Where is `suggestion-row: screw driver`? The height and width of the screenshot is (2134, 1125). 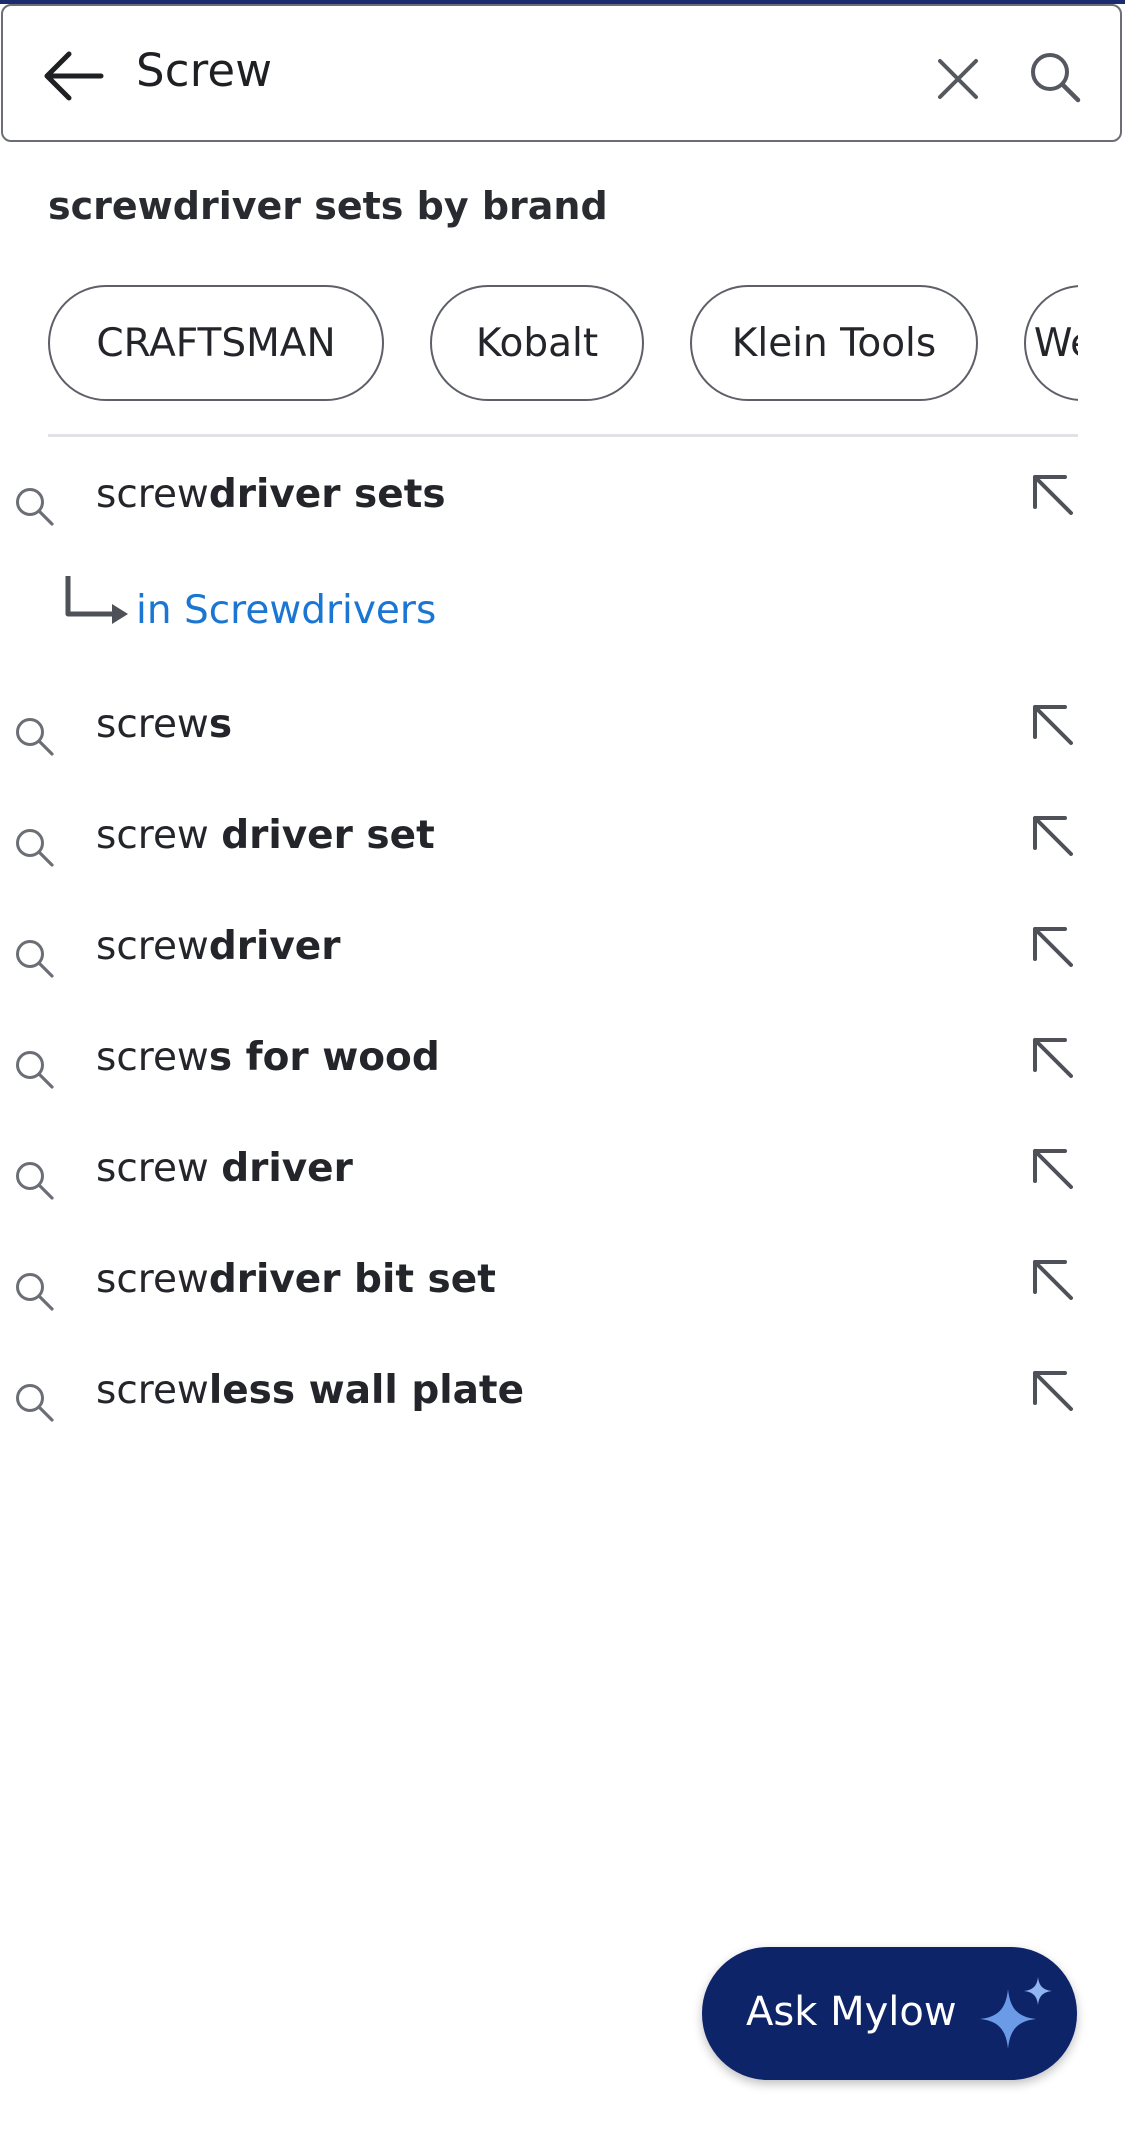 suggestion-row: screw driver is located at coordinates (562, 1176).